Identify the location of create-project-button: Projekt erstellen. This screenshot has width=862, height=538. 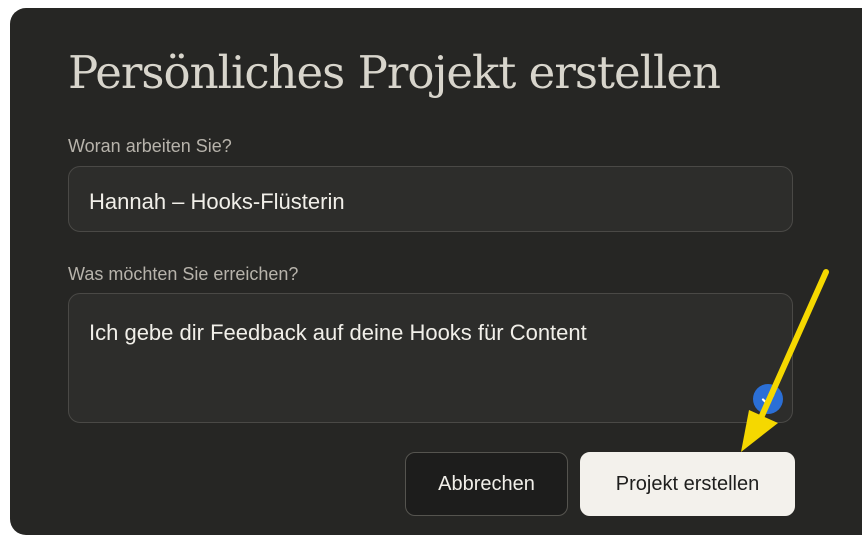
(687, 484).